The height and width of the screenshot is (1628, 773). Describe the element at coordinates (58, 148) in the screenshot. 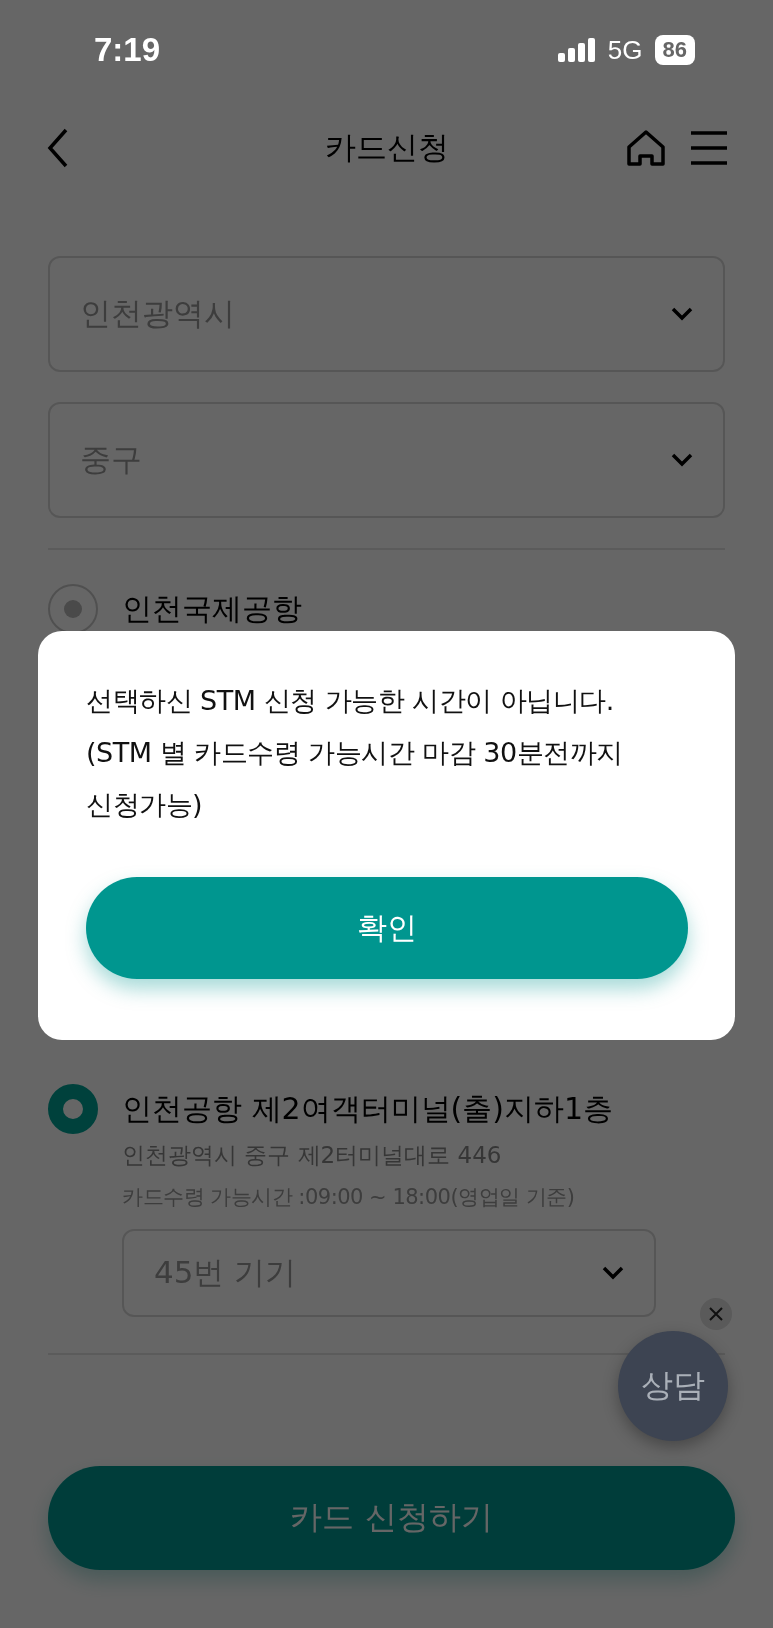

I see `back-icon` at that location.